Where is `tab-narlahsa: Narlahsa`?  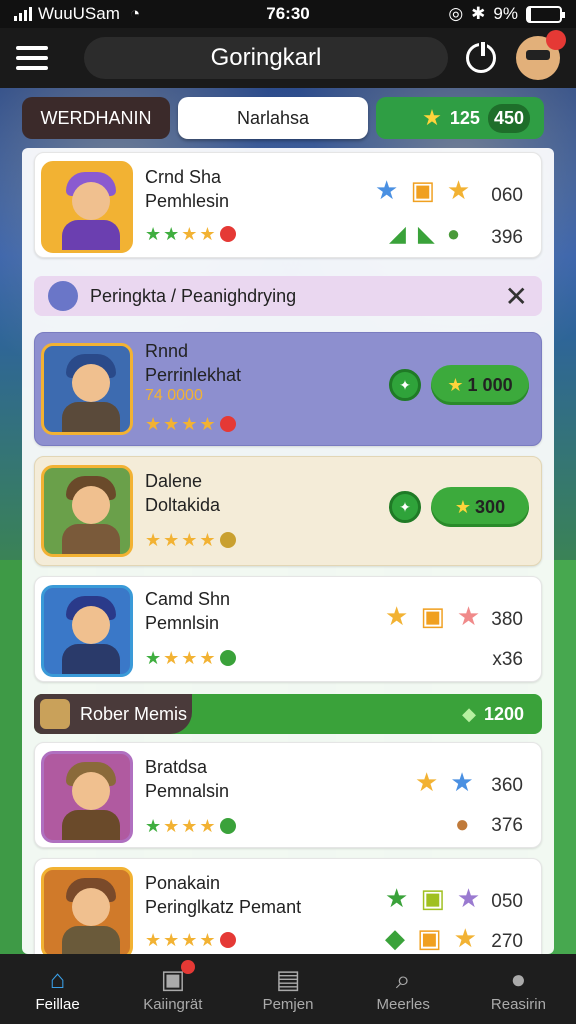 tab-narlahsa: Narlahsa is located at coordinates (273, 118).